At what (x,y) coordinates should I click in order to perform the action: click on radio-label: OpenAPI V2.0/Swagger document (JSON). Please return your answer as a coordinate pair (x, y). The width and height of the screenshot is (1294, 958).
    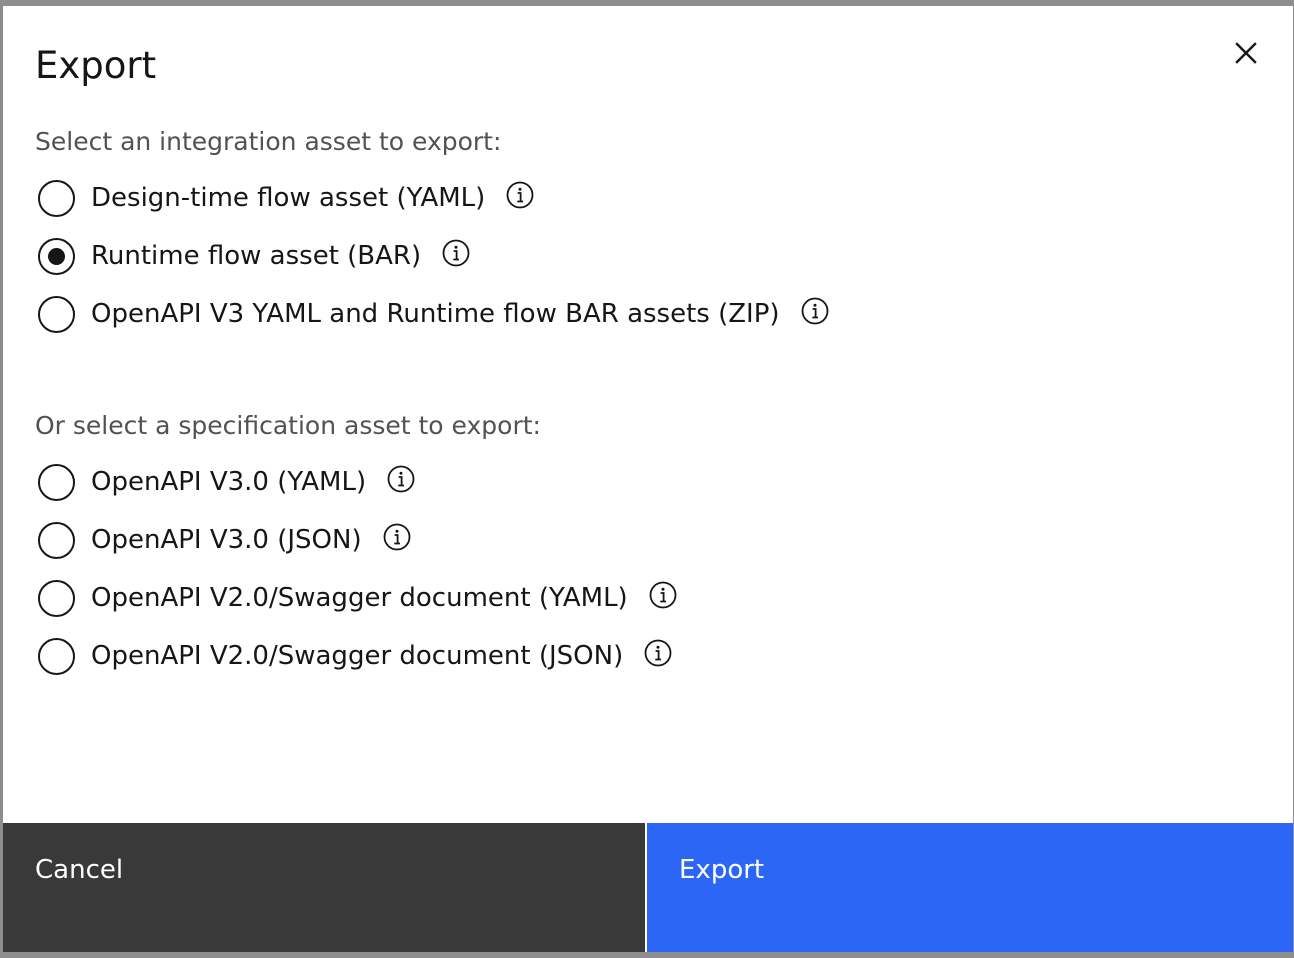
    Looking at the image, I should click on (357, 656).